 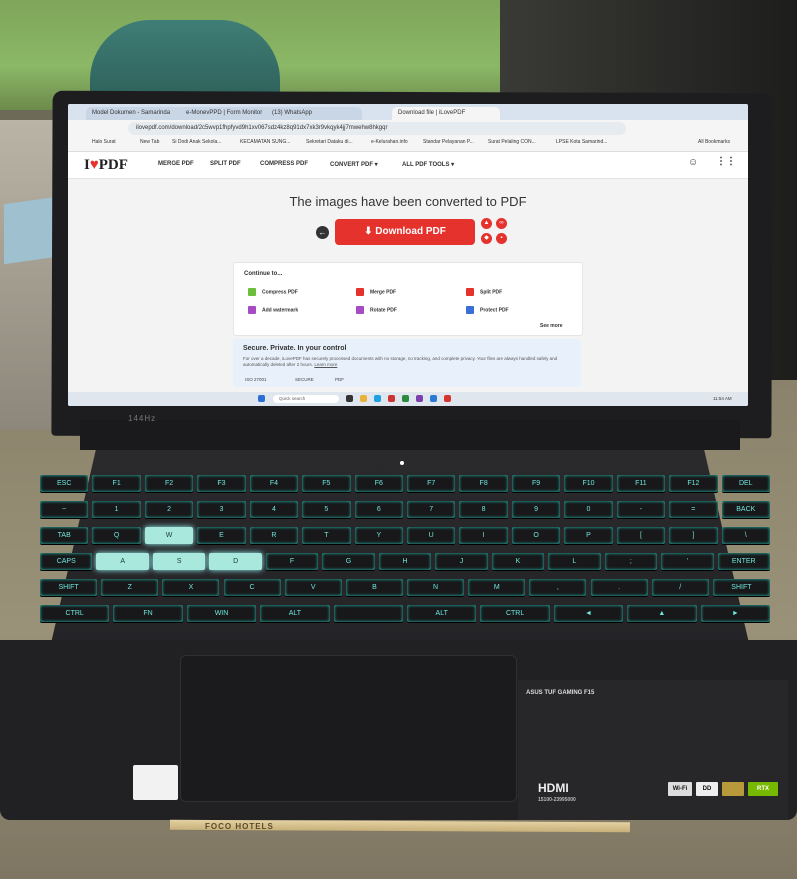 What do you see at coordinates (536, 509) in the screenshot?
I see `key: 9` at bounding box center [536, 509].